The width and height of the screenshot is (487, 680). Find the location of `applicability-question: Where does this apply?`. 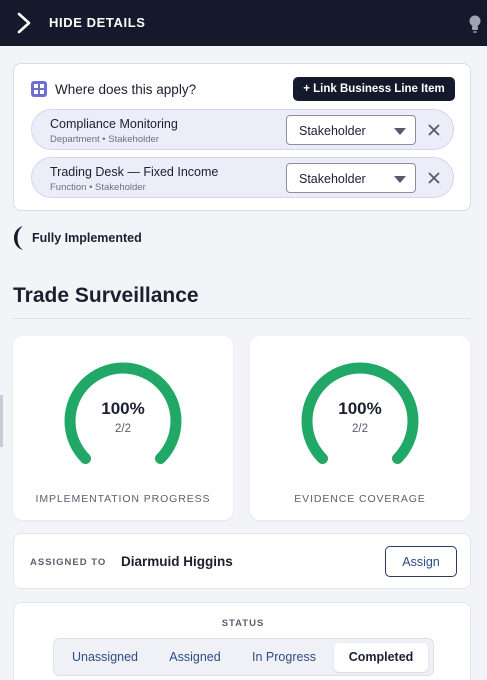

applicability-question: Where does this apply? is located at coordinates (126, 89).